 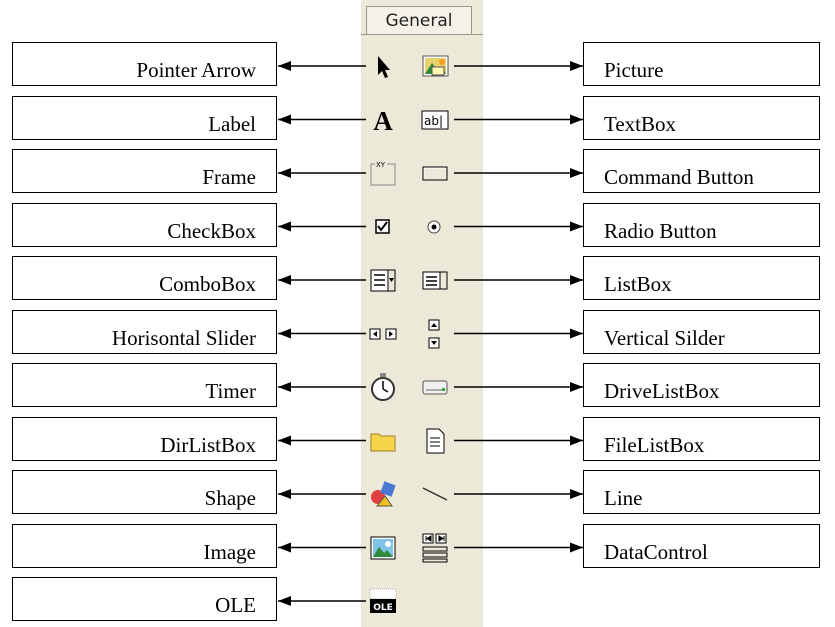 What do you see at coordinates (322, 387) in the screenshot?
I see `arrow-timer-icon` at bounding box center [322, 387].